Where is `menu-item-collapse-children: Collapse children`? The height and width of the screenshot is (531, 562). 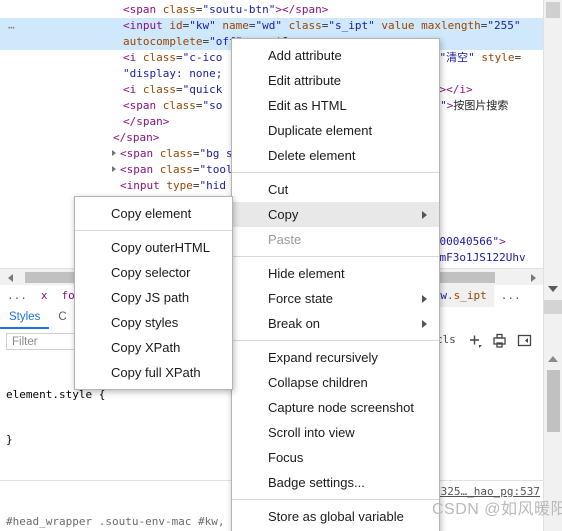
menu-item-collapse-children: Collapse children is located at coordinates (335, 382).